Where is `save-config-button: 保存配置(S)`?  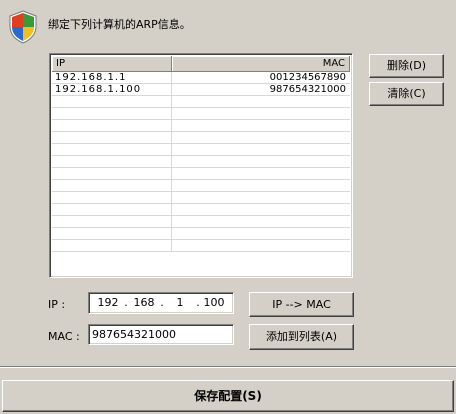 save-config-button: 保存配置(S) is located at coordinates (228, 396).